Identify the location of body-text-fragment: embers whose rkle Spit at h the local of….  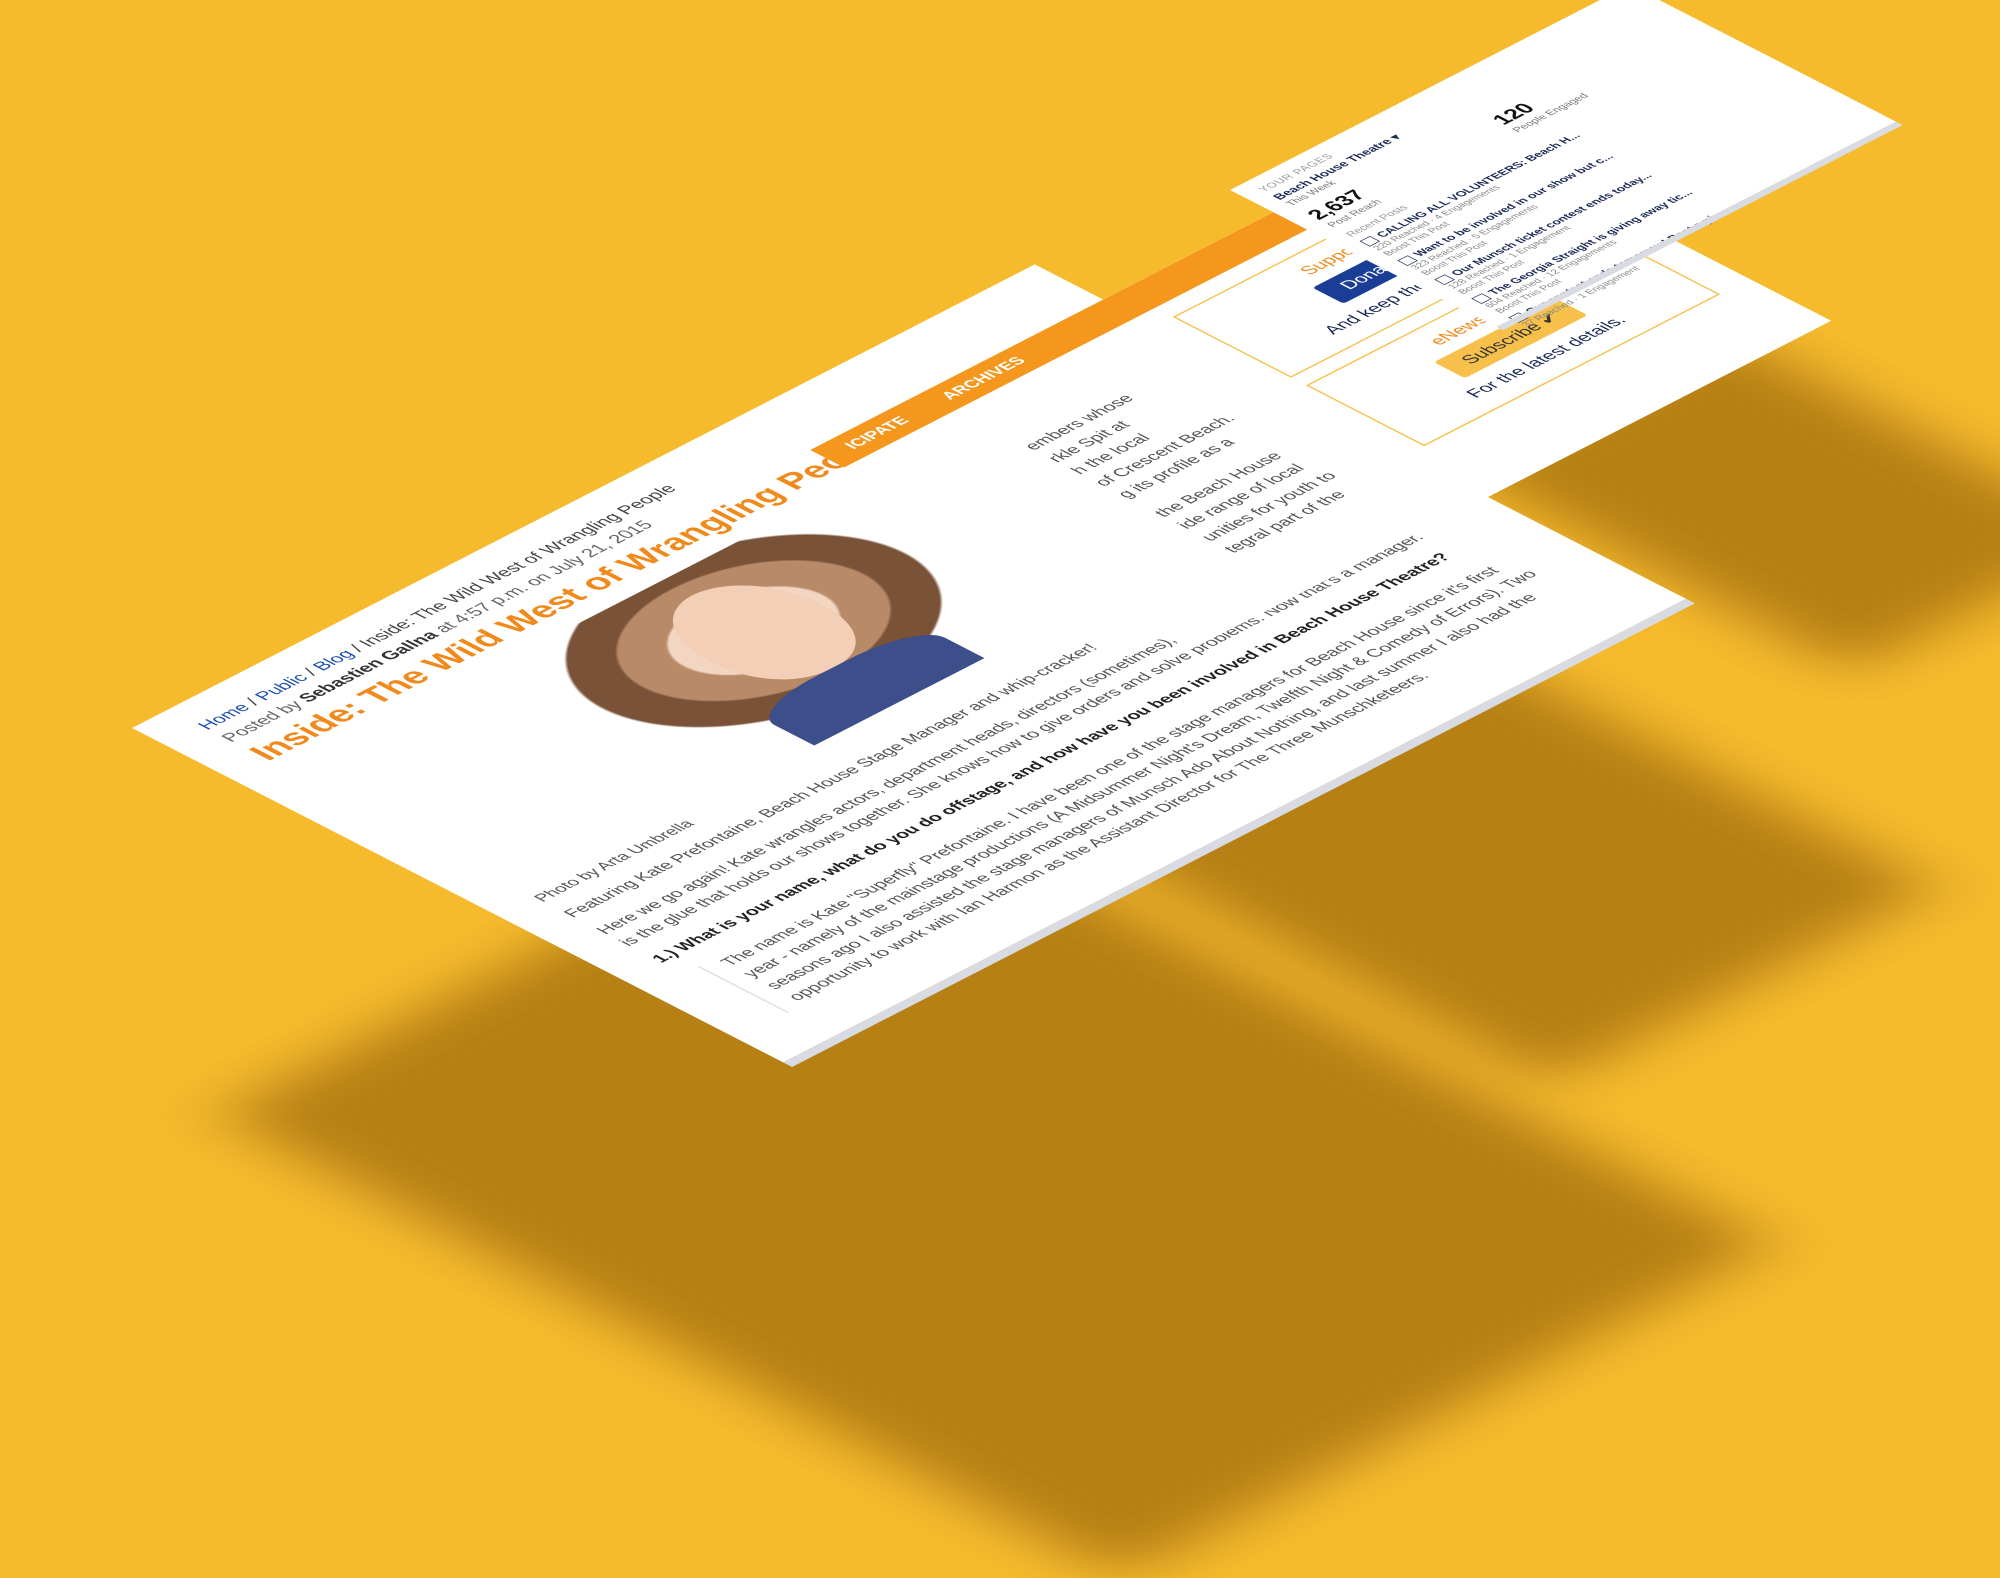
(1185, 474).